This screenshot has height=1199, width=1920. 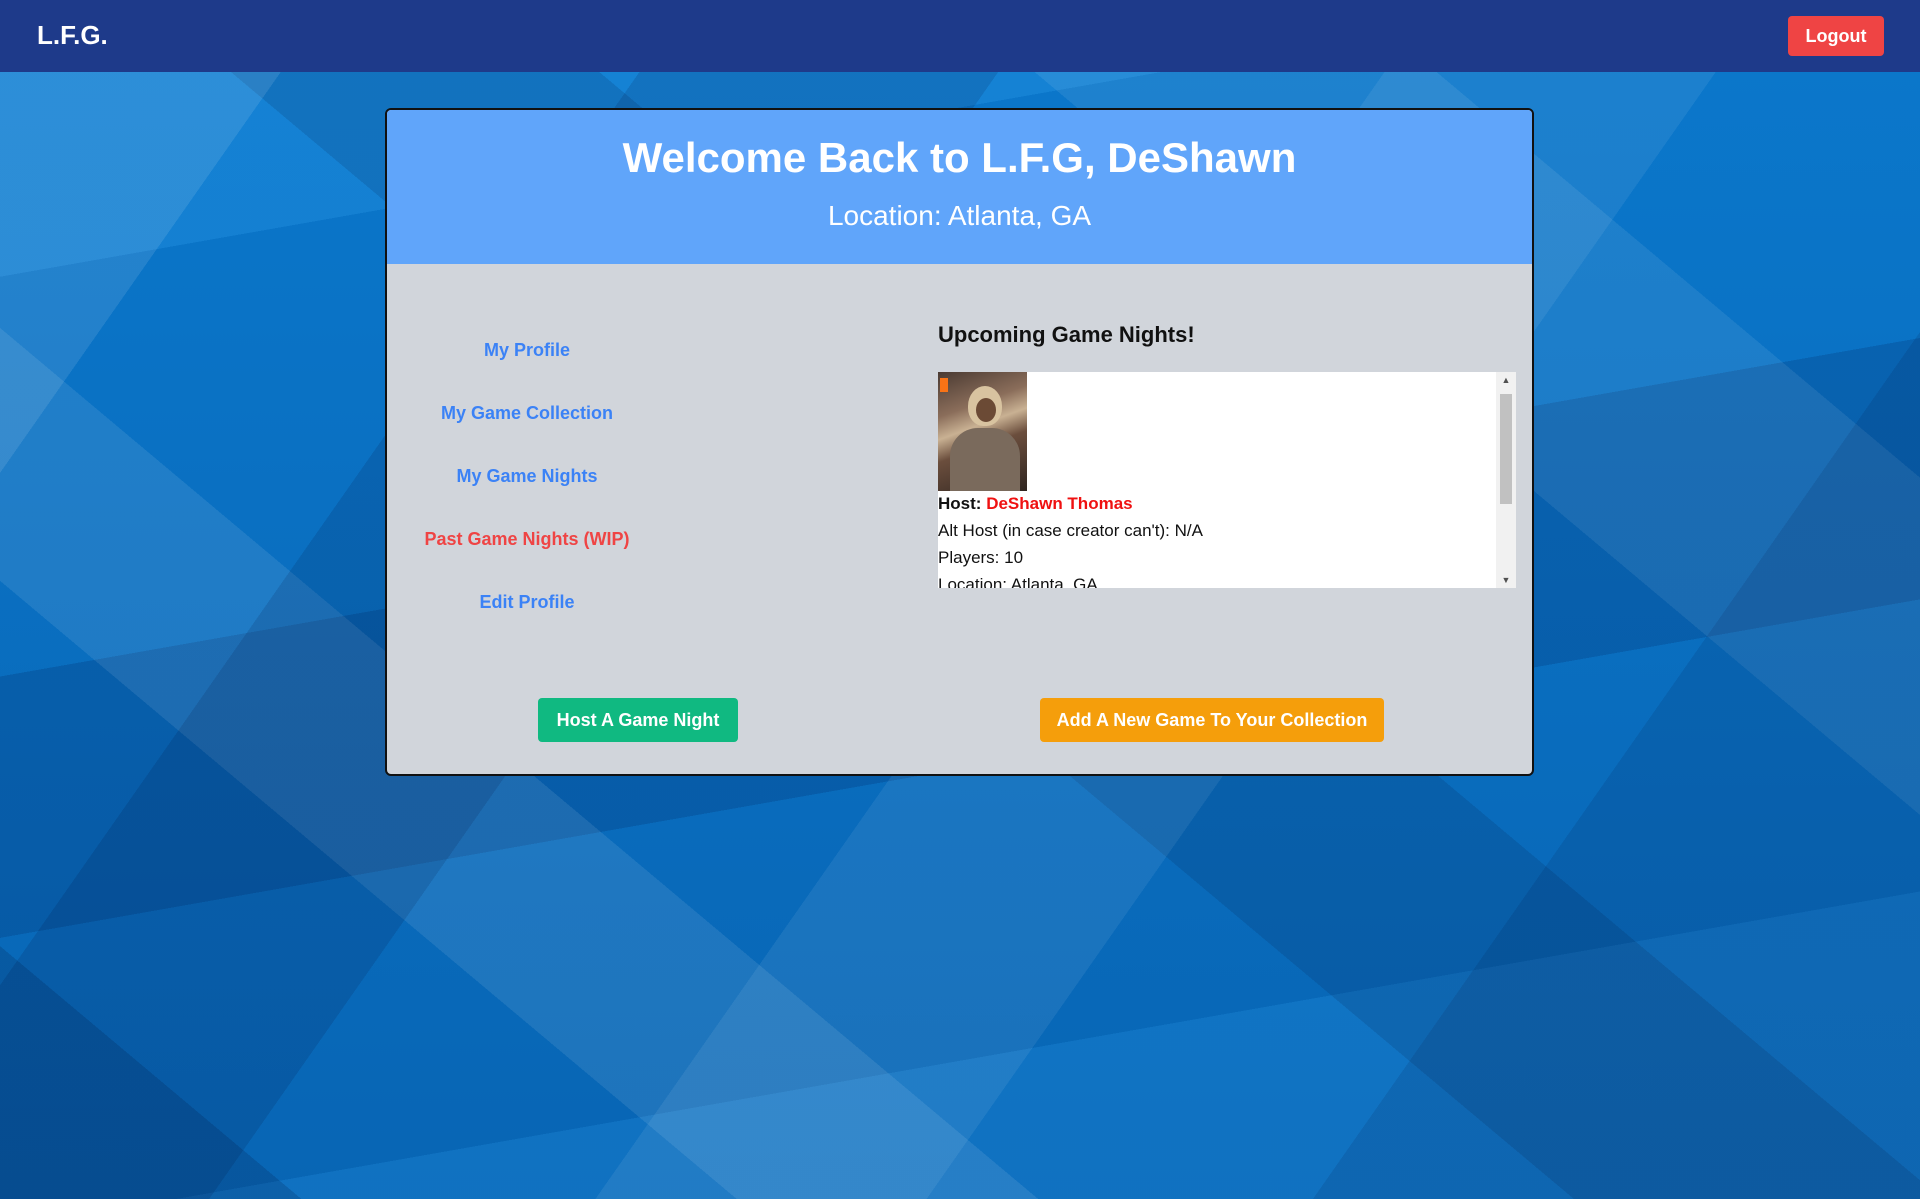 I want to click on scroll-thumb, so click(x=1506, y=449).